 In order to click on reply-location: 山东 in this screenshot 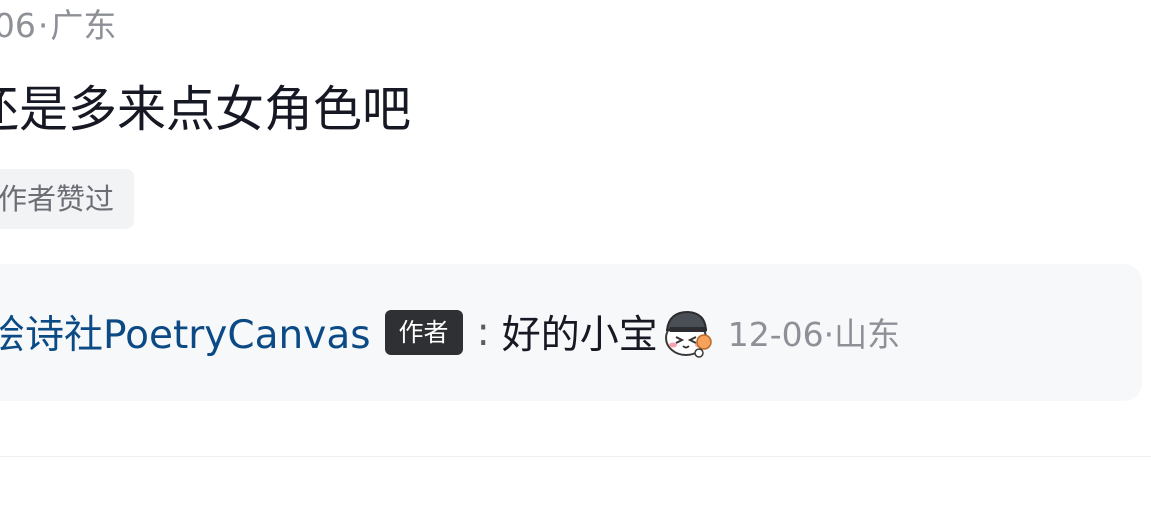, I will do `click(867, 334)`.